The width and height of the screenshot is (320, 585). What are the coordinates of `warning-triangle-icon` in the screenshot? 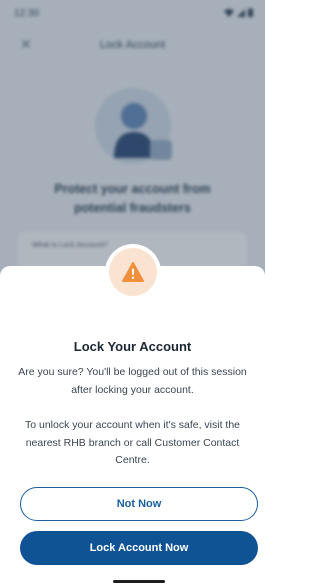 It's located at (133, 272).